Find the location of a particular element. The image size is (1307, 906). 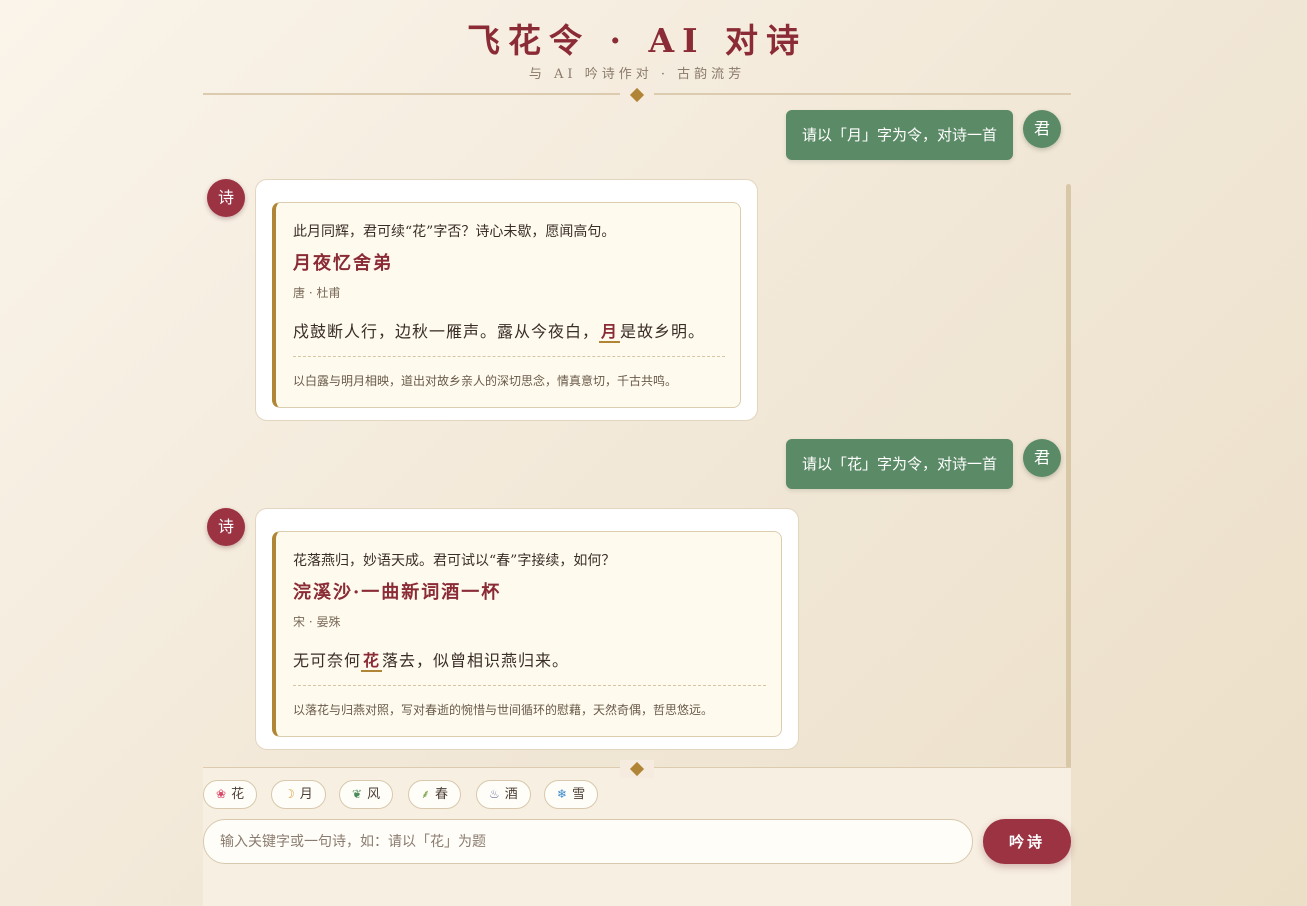

poem-comment: 以落花与归燕对照，写对春逝的惋惜与世间循环的慰藉，天然奇偶，哲思悠远。 is located at coordinates (503, 710).